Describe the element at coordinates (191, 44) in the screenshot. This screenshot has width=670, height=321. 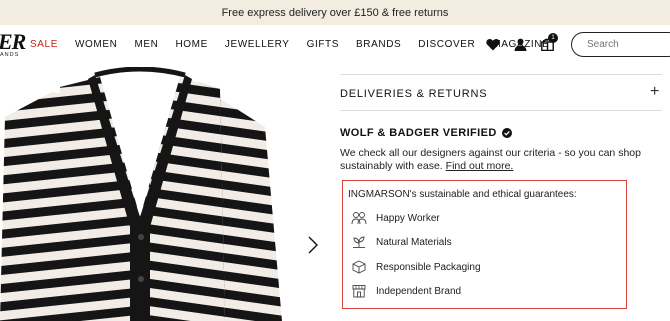
I see `menu-item-home: HOME` at that location.